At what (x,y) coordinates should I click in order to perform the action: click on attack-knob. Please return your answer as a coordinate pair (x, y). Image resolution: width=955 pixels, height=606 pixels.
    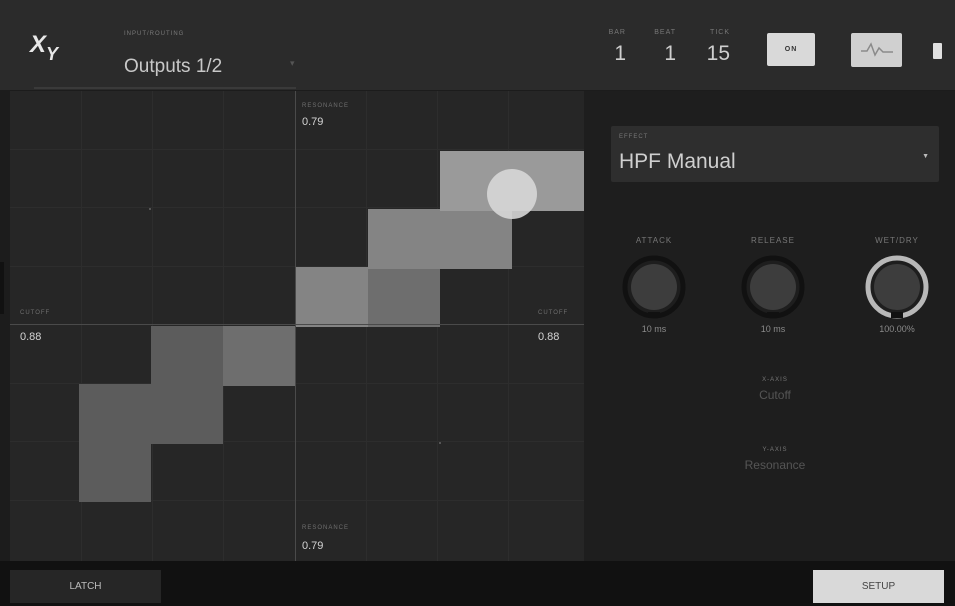
    Looking at the image, I should click on (654, 287).